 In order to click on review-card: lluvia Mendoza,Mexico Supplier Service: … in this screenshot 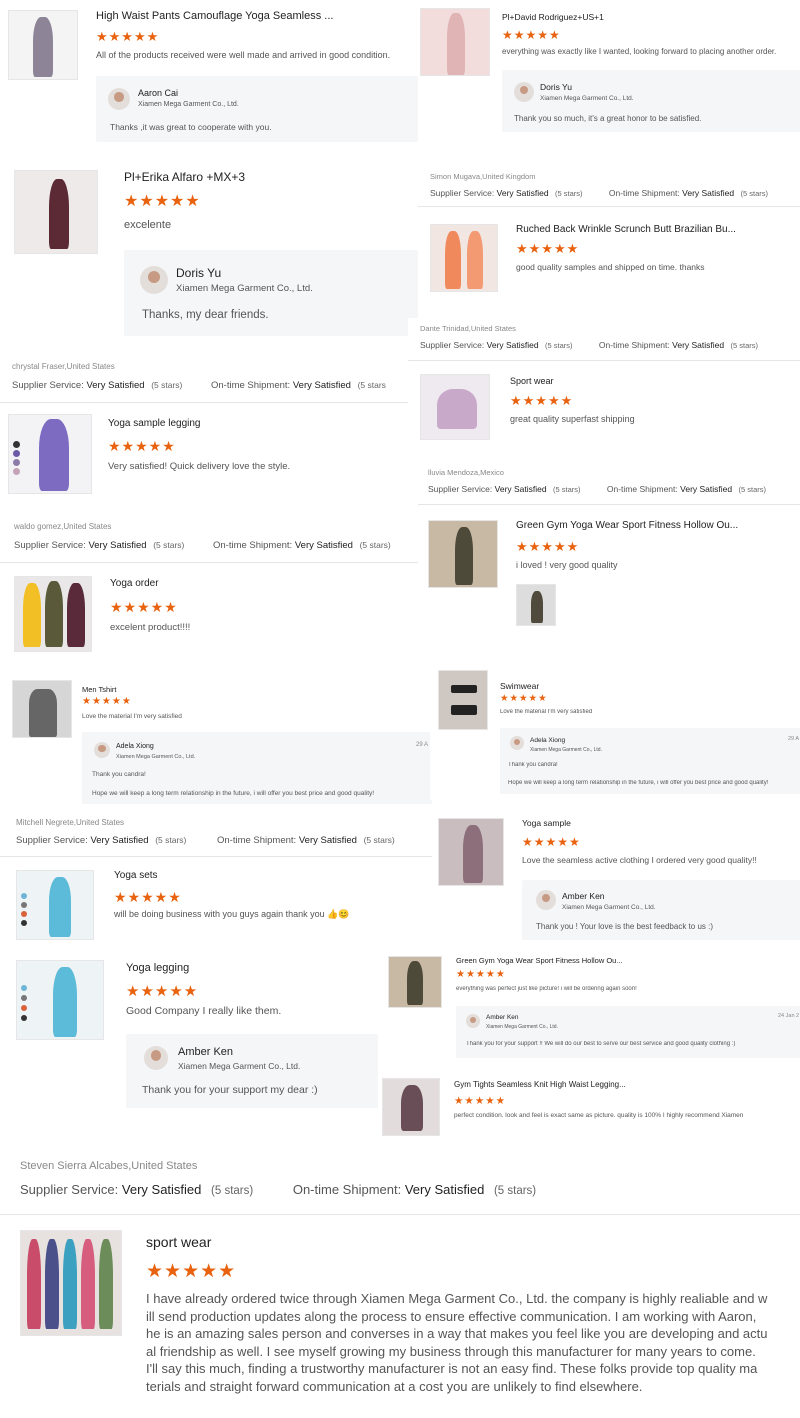, I will do `click(609, 550)`.